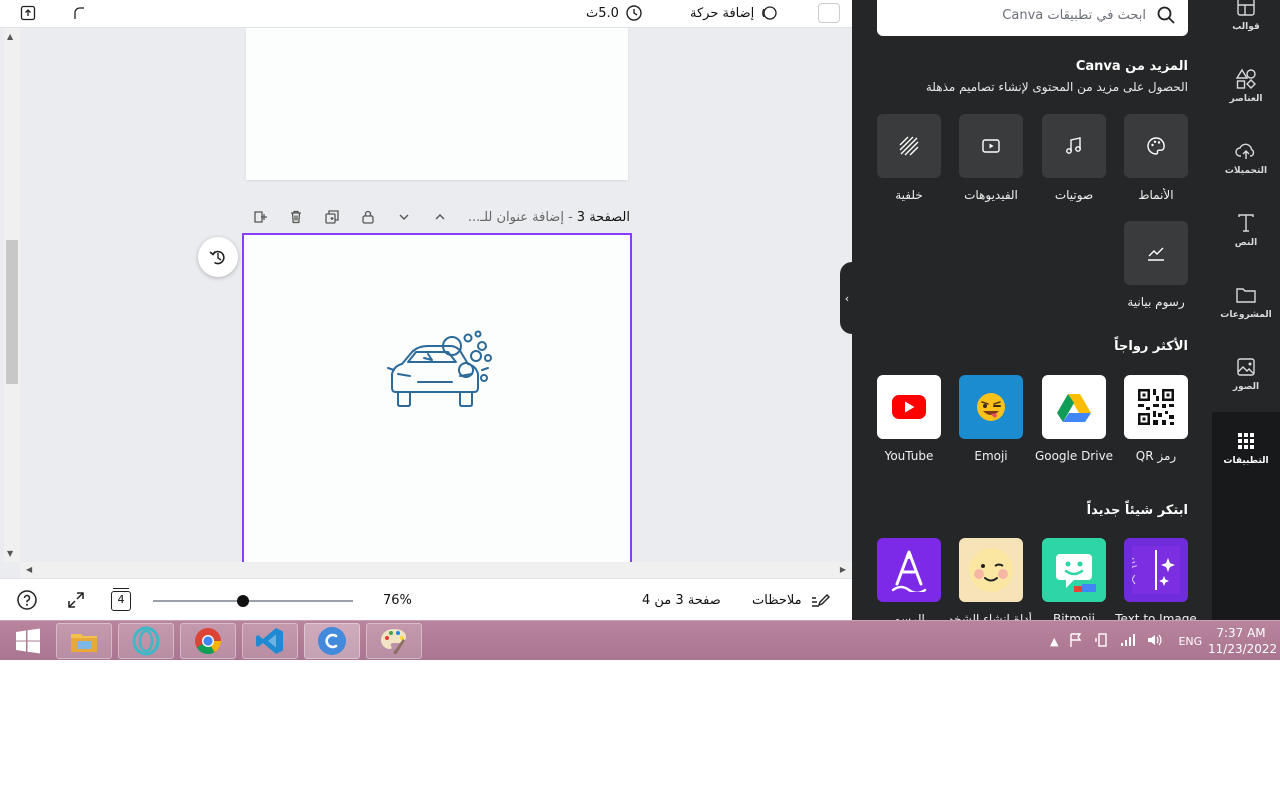  What do you see at coordinates (243, 601) in the screenshot?
I see `zoom-slider-knob` at bounding box center [243, 601].